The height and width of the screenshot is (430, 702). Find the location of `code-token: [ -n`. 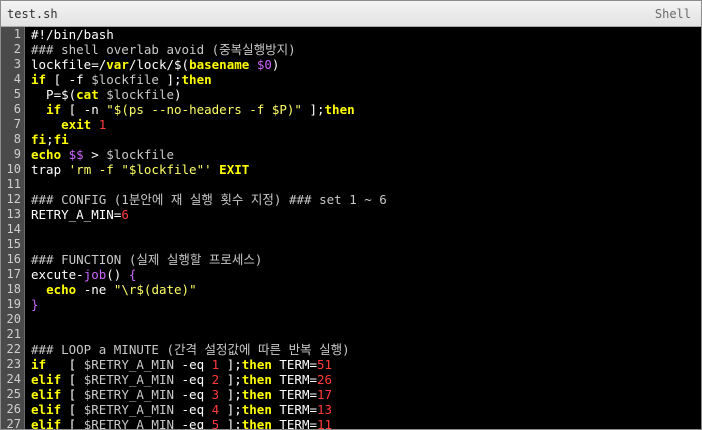

code-token: [ -n is located at coordinates (84, 109).